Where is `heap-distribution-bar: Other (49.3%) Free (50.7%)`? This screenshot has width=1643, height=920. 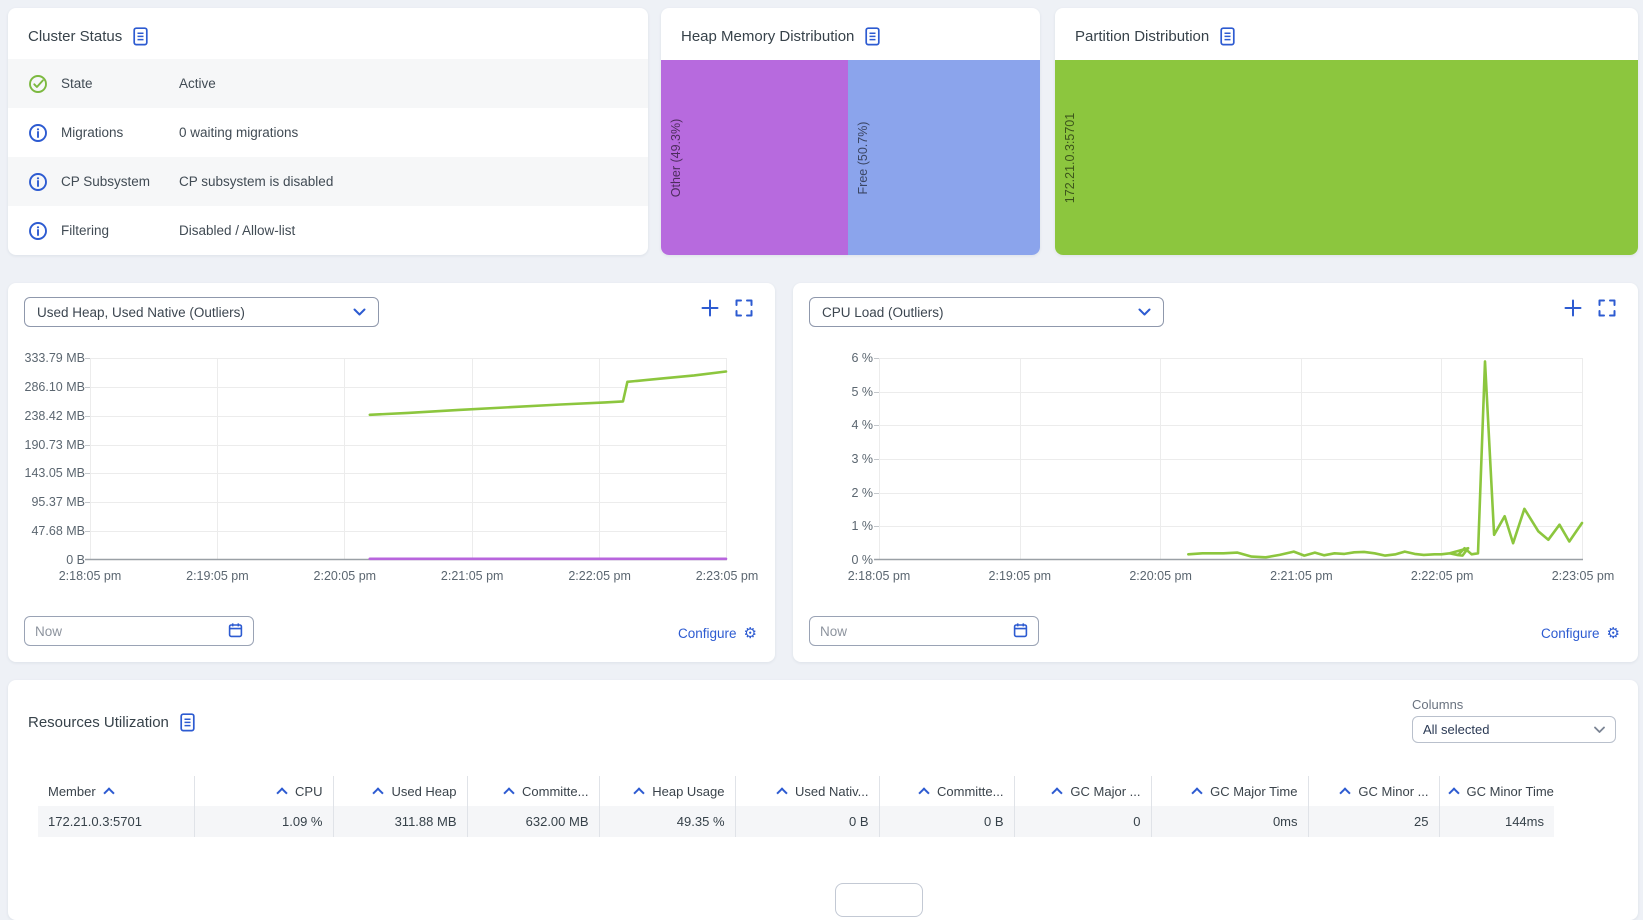
heap-distribution-bar: Other (49.3%) Free (50.7%) is located at coordinates (850, 157).